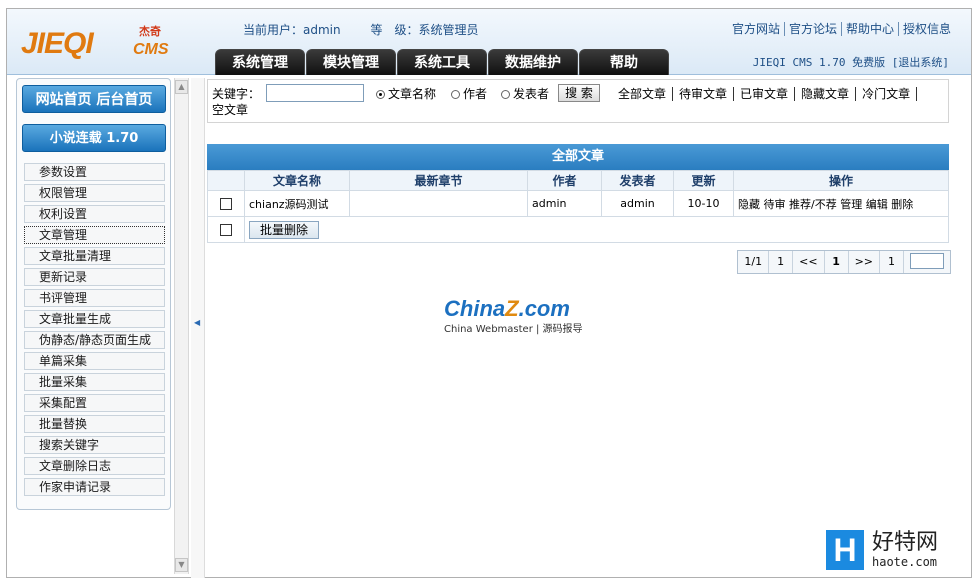  Describe the element at coordinates (531, 94) in the screenshot. I see `radio-label: 发表者` at that location.